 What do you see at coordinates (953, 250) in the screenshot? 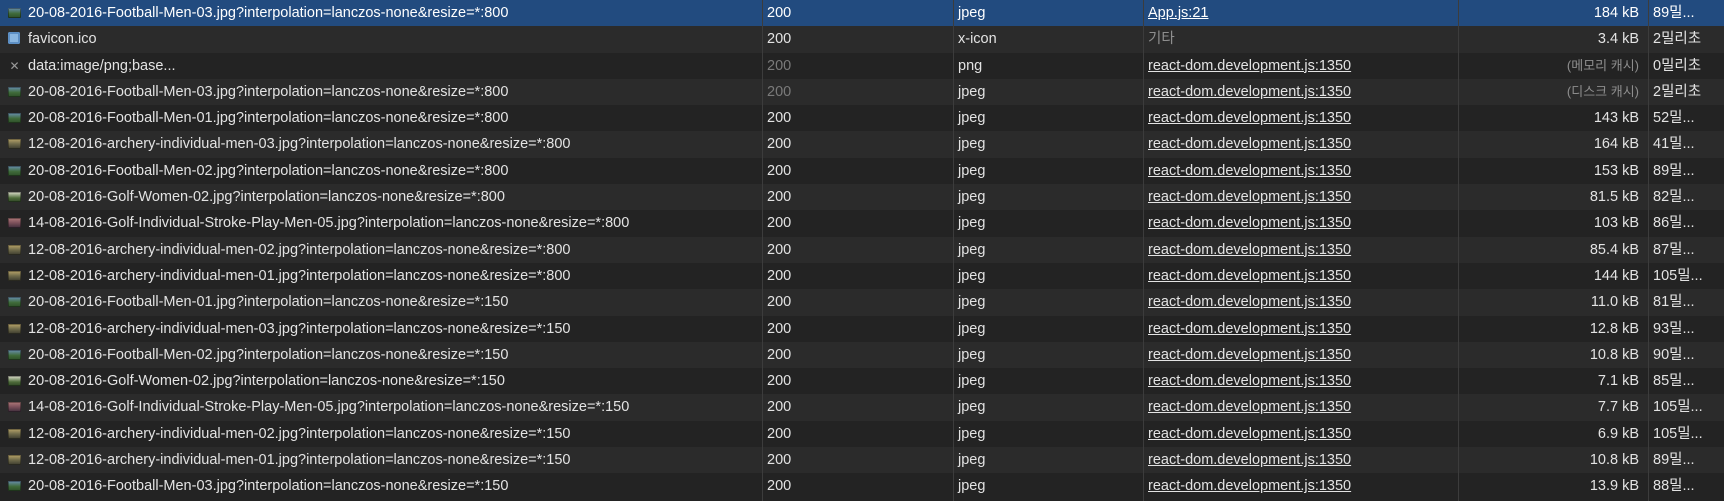
I see `column-divider-type` at bounding box center [953, 250].